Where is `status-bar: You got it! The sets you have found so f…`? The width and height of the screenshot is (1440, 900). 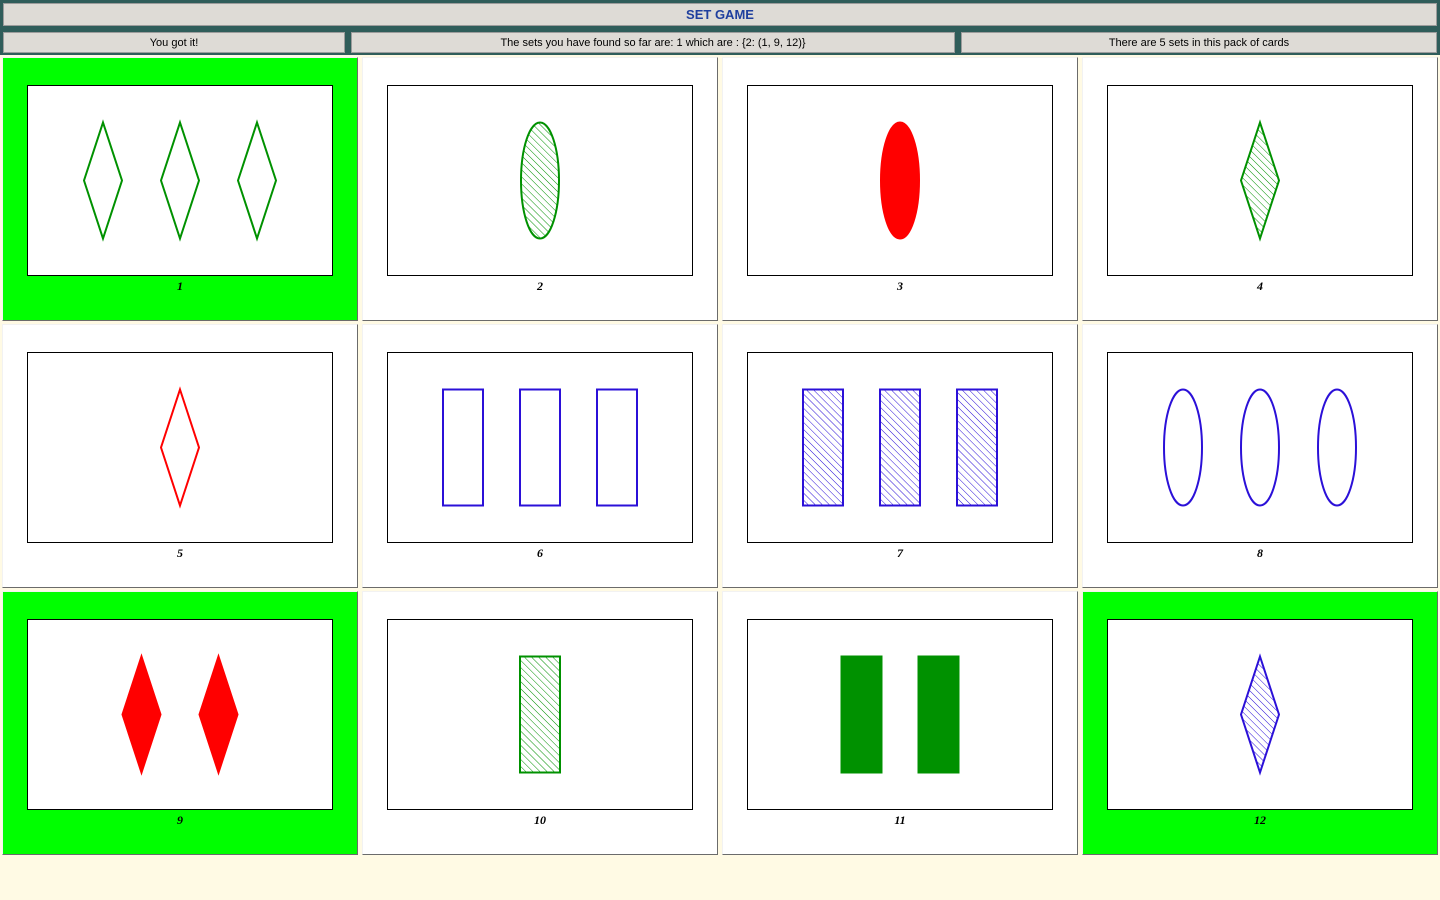 status-bar: You got it! The sets you have found so f… is located at coordinates (720, 42).